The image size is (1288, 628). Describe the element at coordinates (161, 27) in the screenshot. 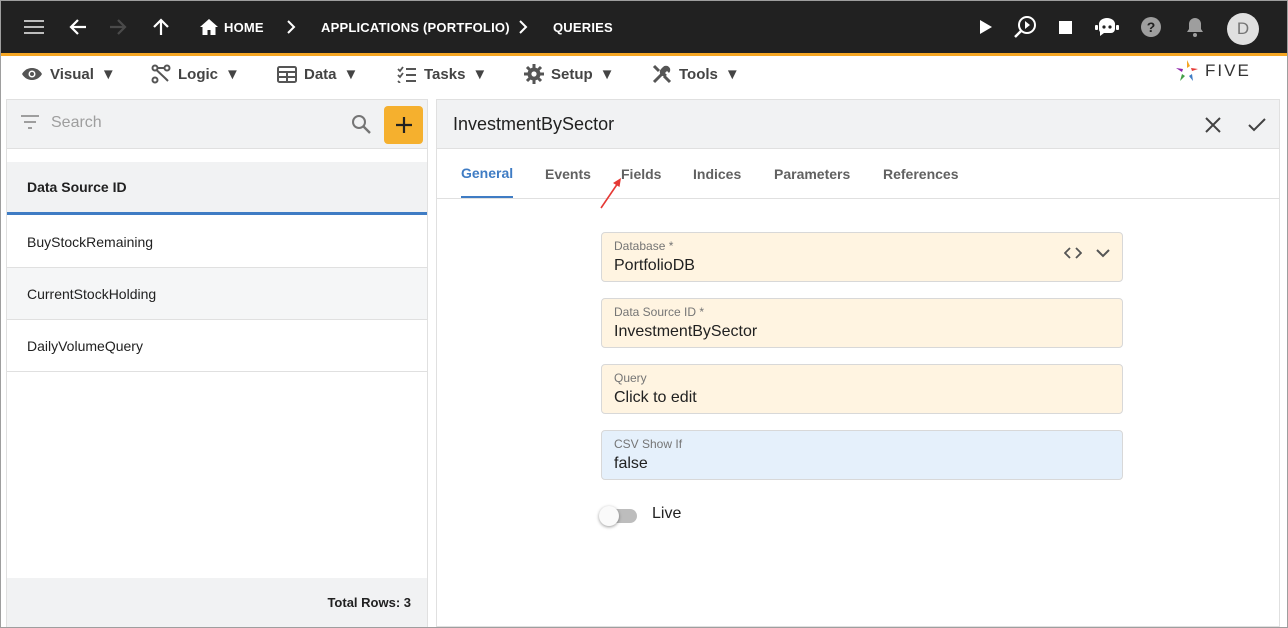

I see `up-arrow-icon` at that location.